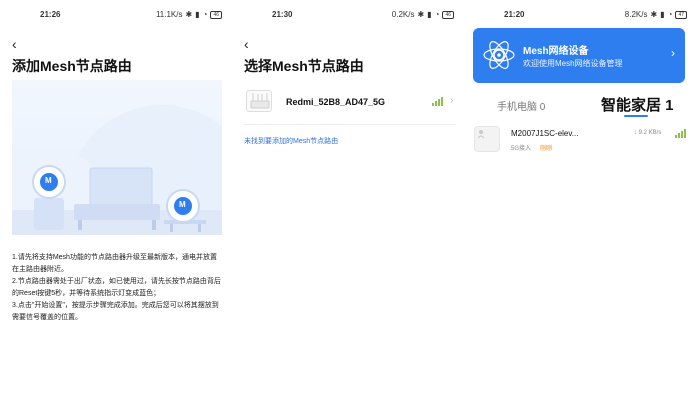 Image resolution: width=695 pixels, height=400 pixels. I want to click on banner-subtitle: 欢迎使用Mesh网络设备管理, so click(573, 63).